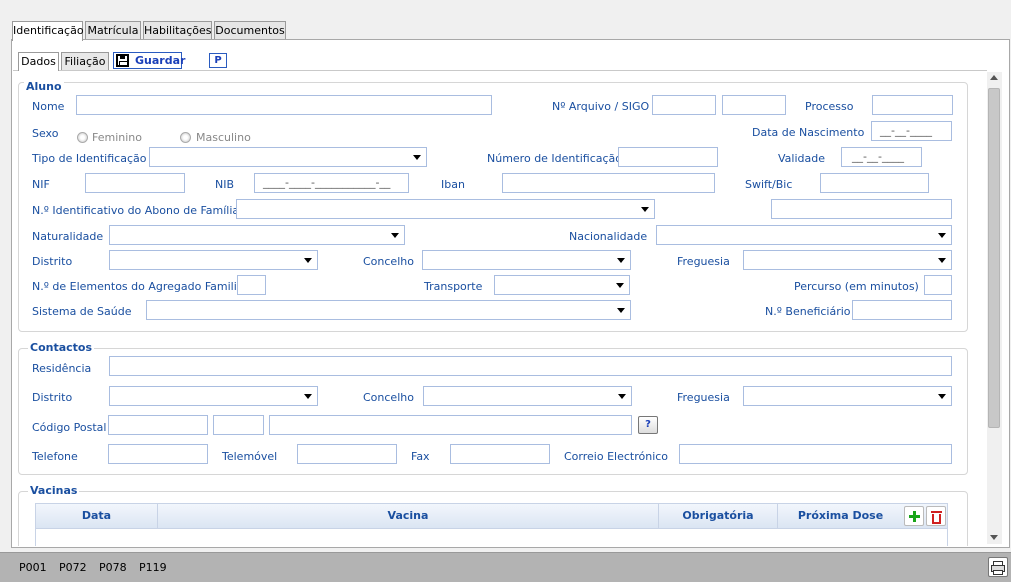 The height and width of the screenshot is (582, 1011). I want to click on tipo-identificacao-select, so click(288, 157).